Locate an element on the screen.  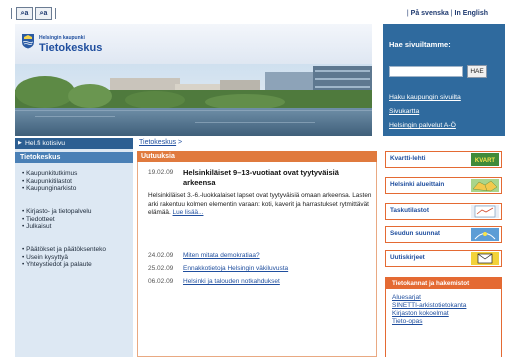
nav-item-kaupunkitilastot: Kaupunkitilastot is located at coordinates (49, 182).